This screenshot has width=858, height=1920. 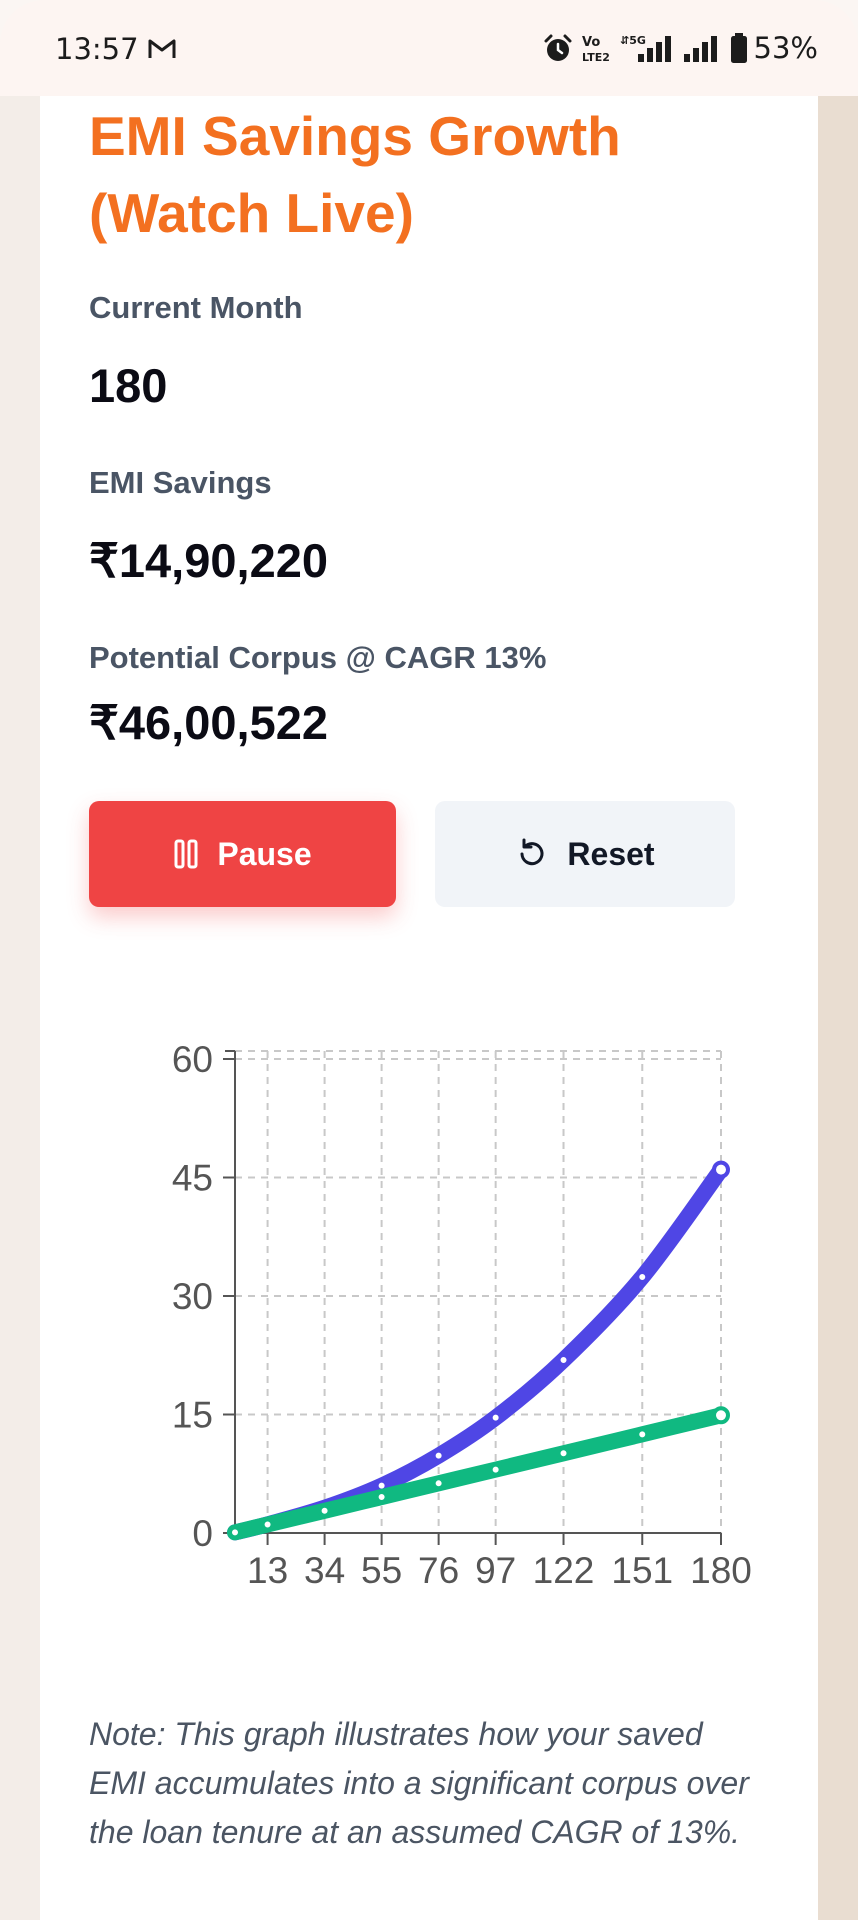 I want to click on battery-icon, so click(x=738, y=48).